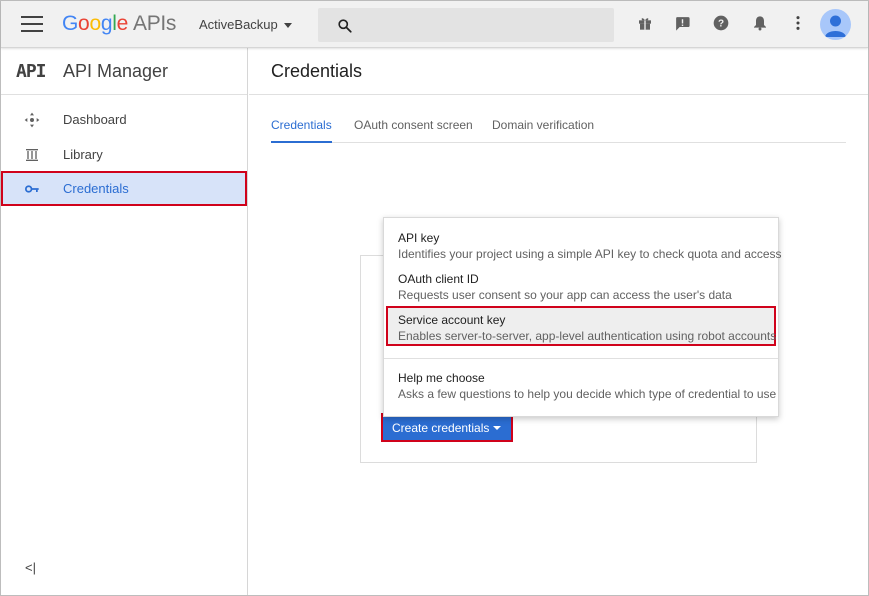 This screenshot has height=596, width=869. Describe the element at coordinates (238, 24) in the screenshot. I see `project-name: ActiveBackup` at that location.